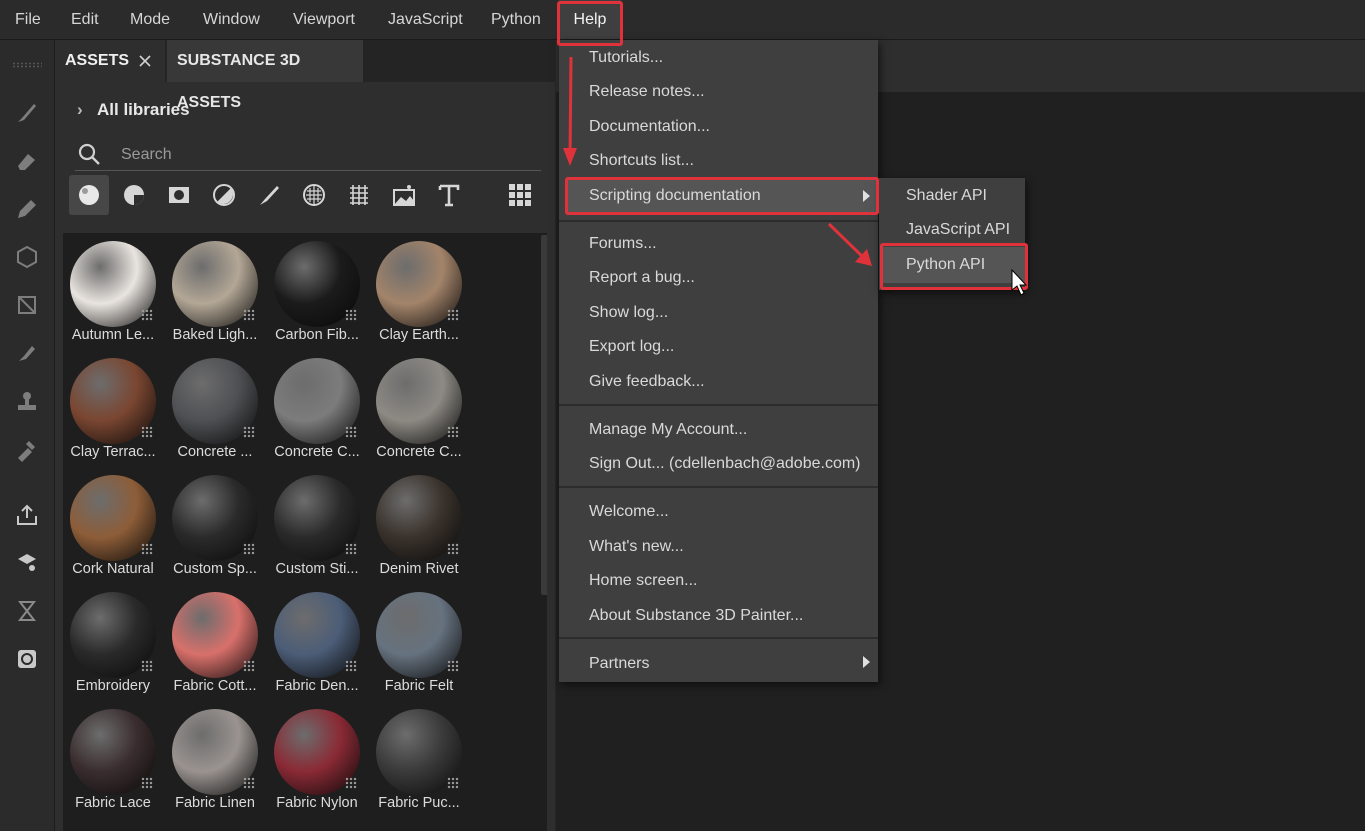 This screenshot has height=831, width=1365. What do you see at coordinates (27, 401) in the screenshot?
I see `clone-tool` at bounding box center [27, 401].